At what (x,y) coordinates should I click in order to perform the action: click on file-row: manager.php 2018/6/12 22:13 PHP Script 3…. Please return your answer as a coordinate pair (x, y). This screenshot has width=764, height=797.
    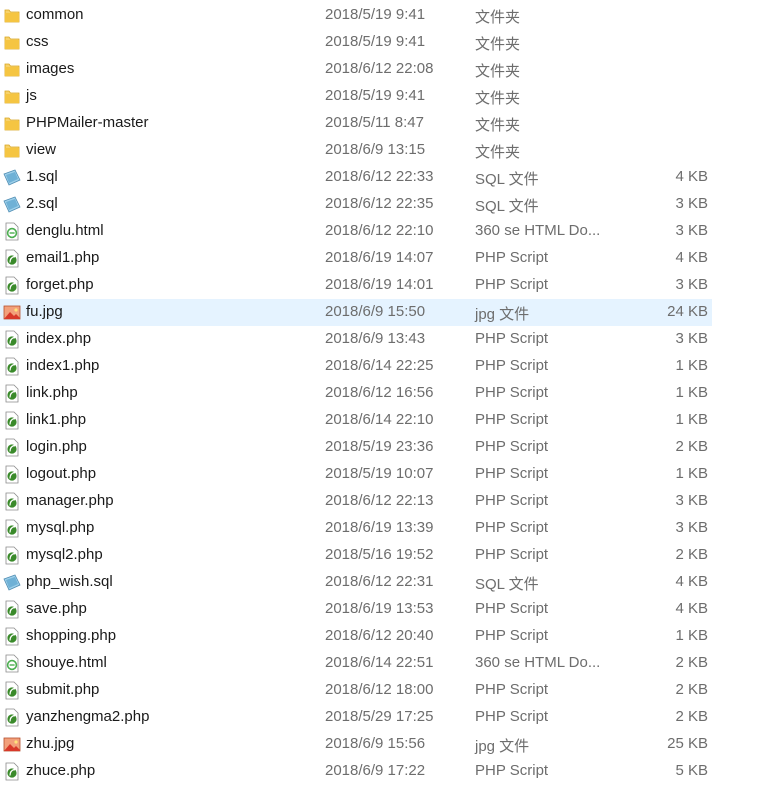
    Looking at the image, I should click on (356, 501).